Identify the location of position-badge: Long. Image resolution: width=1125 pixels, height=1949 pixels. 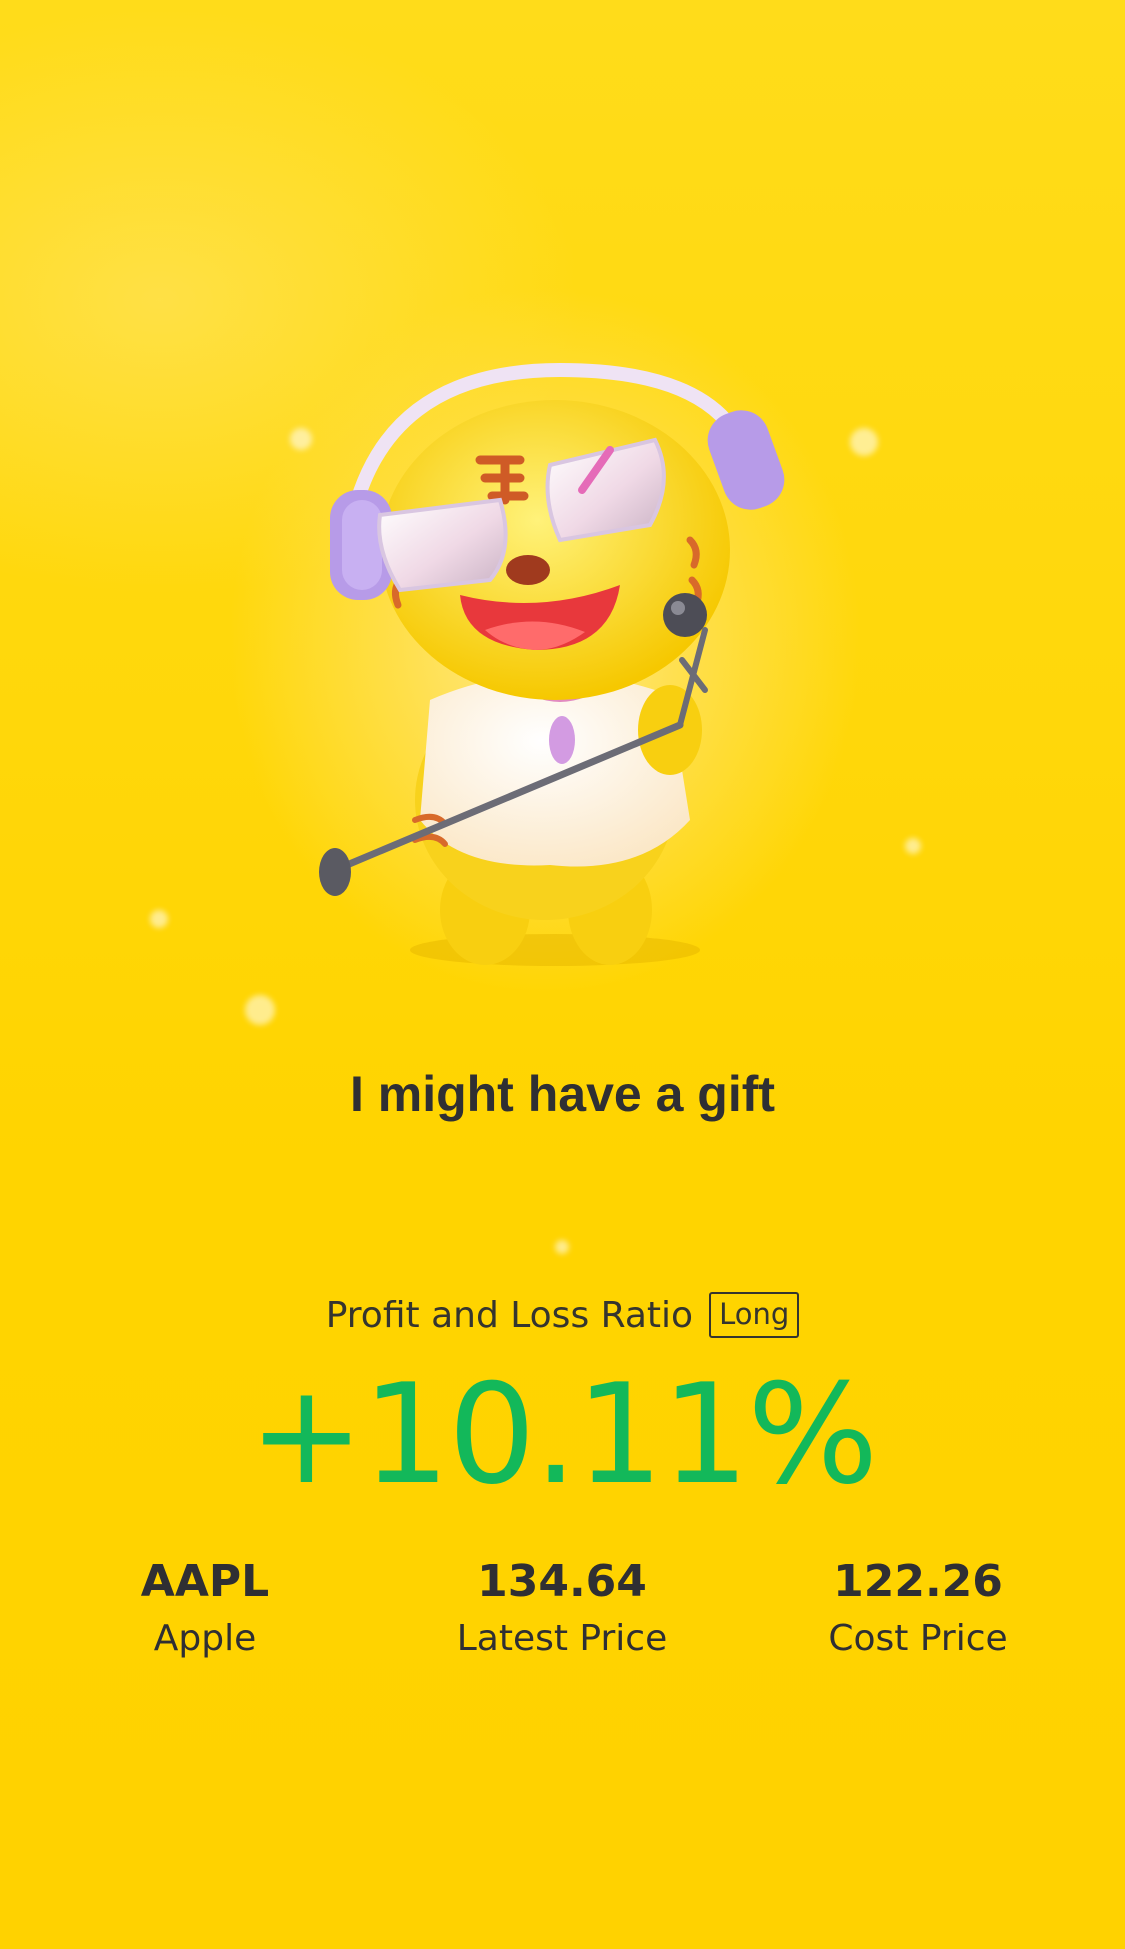
(754, 1315).